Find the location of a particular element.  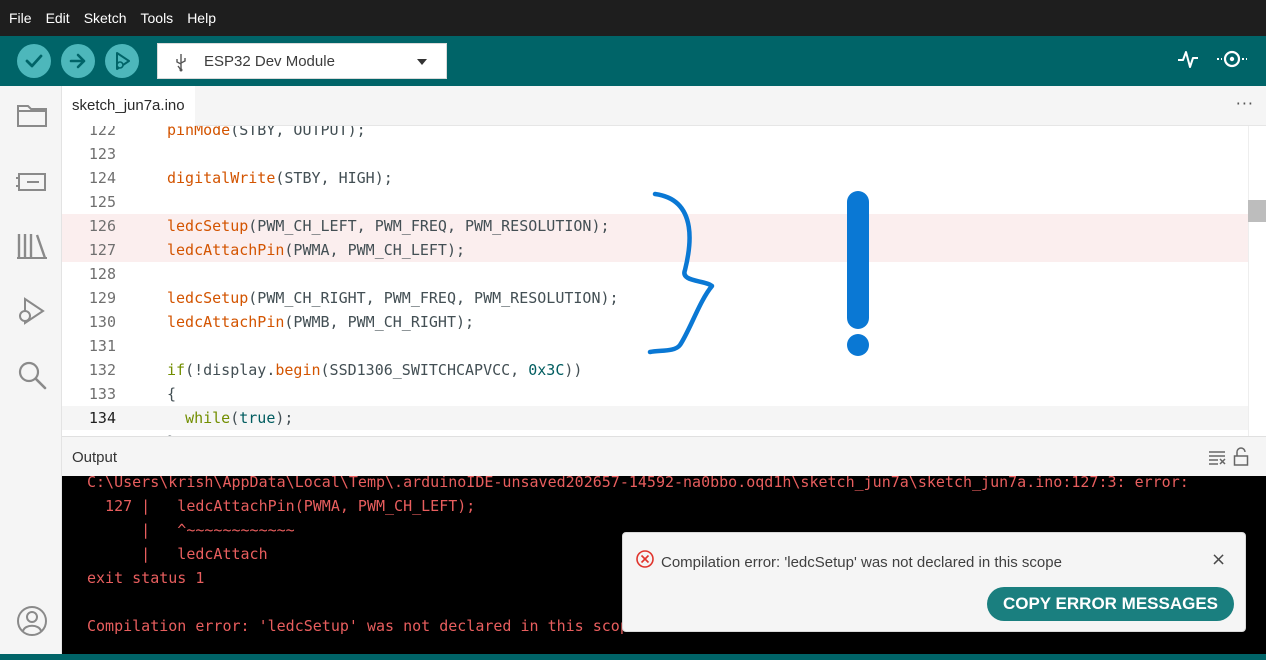

board-name: ESP32 Dev Module is located at coordinates (269, 61).